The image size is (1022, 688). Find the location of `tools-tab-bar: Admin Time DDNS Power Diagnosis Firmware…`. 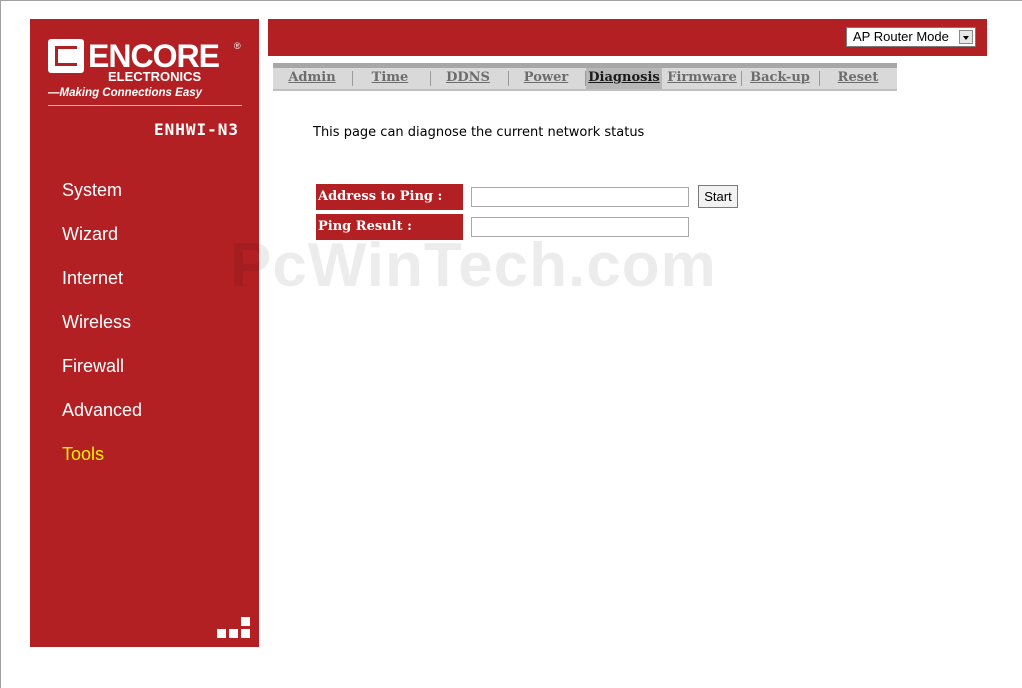

tools-tab-bar: Admin Time DDNS Power Diagnosis Firmware… is located at coordinates (585, 77).